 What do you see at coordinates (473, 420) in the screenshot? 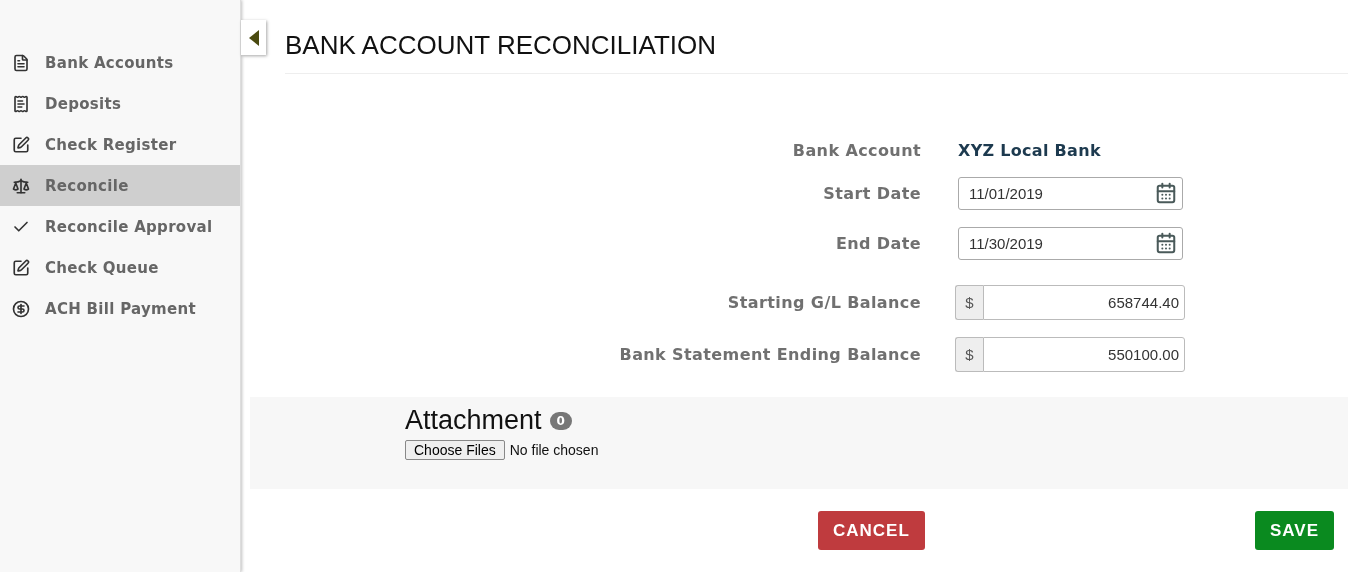
I see `section-title: Attachment` at bounding box center [473, 420].